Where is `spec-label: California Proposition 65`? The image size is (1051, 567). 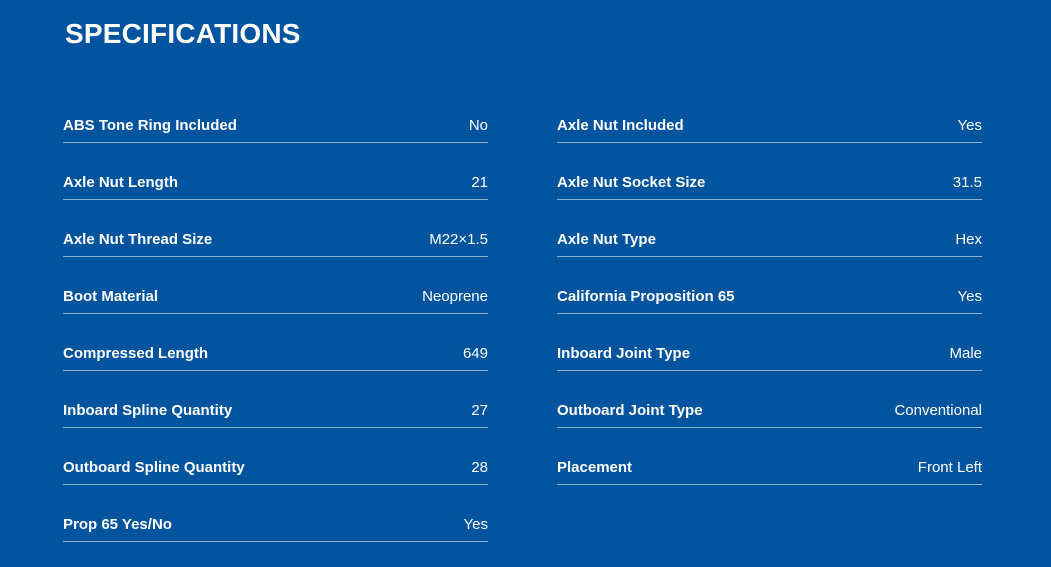
spec-label: California Proposition 65 is located at coordinates (646, 296).